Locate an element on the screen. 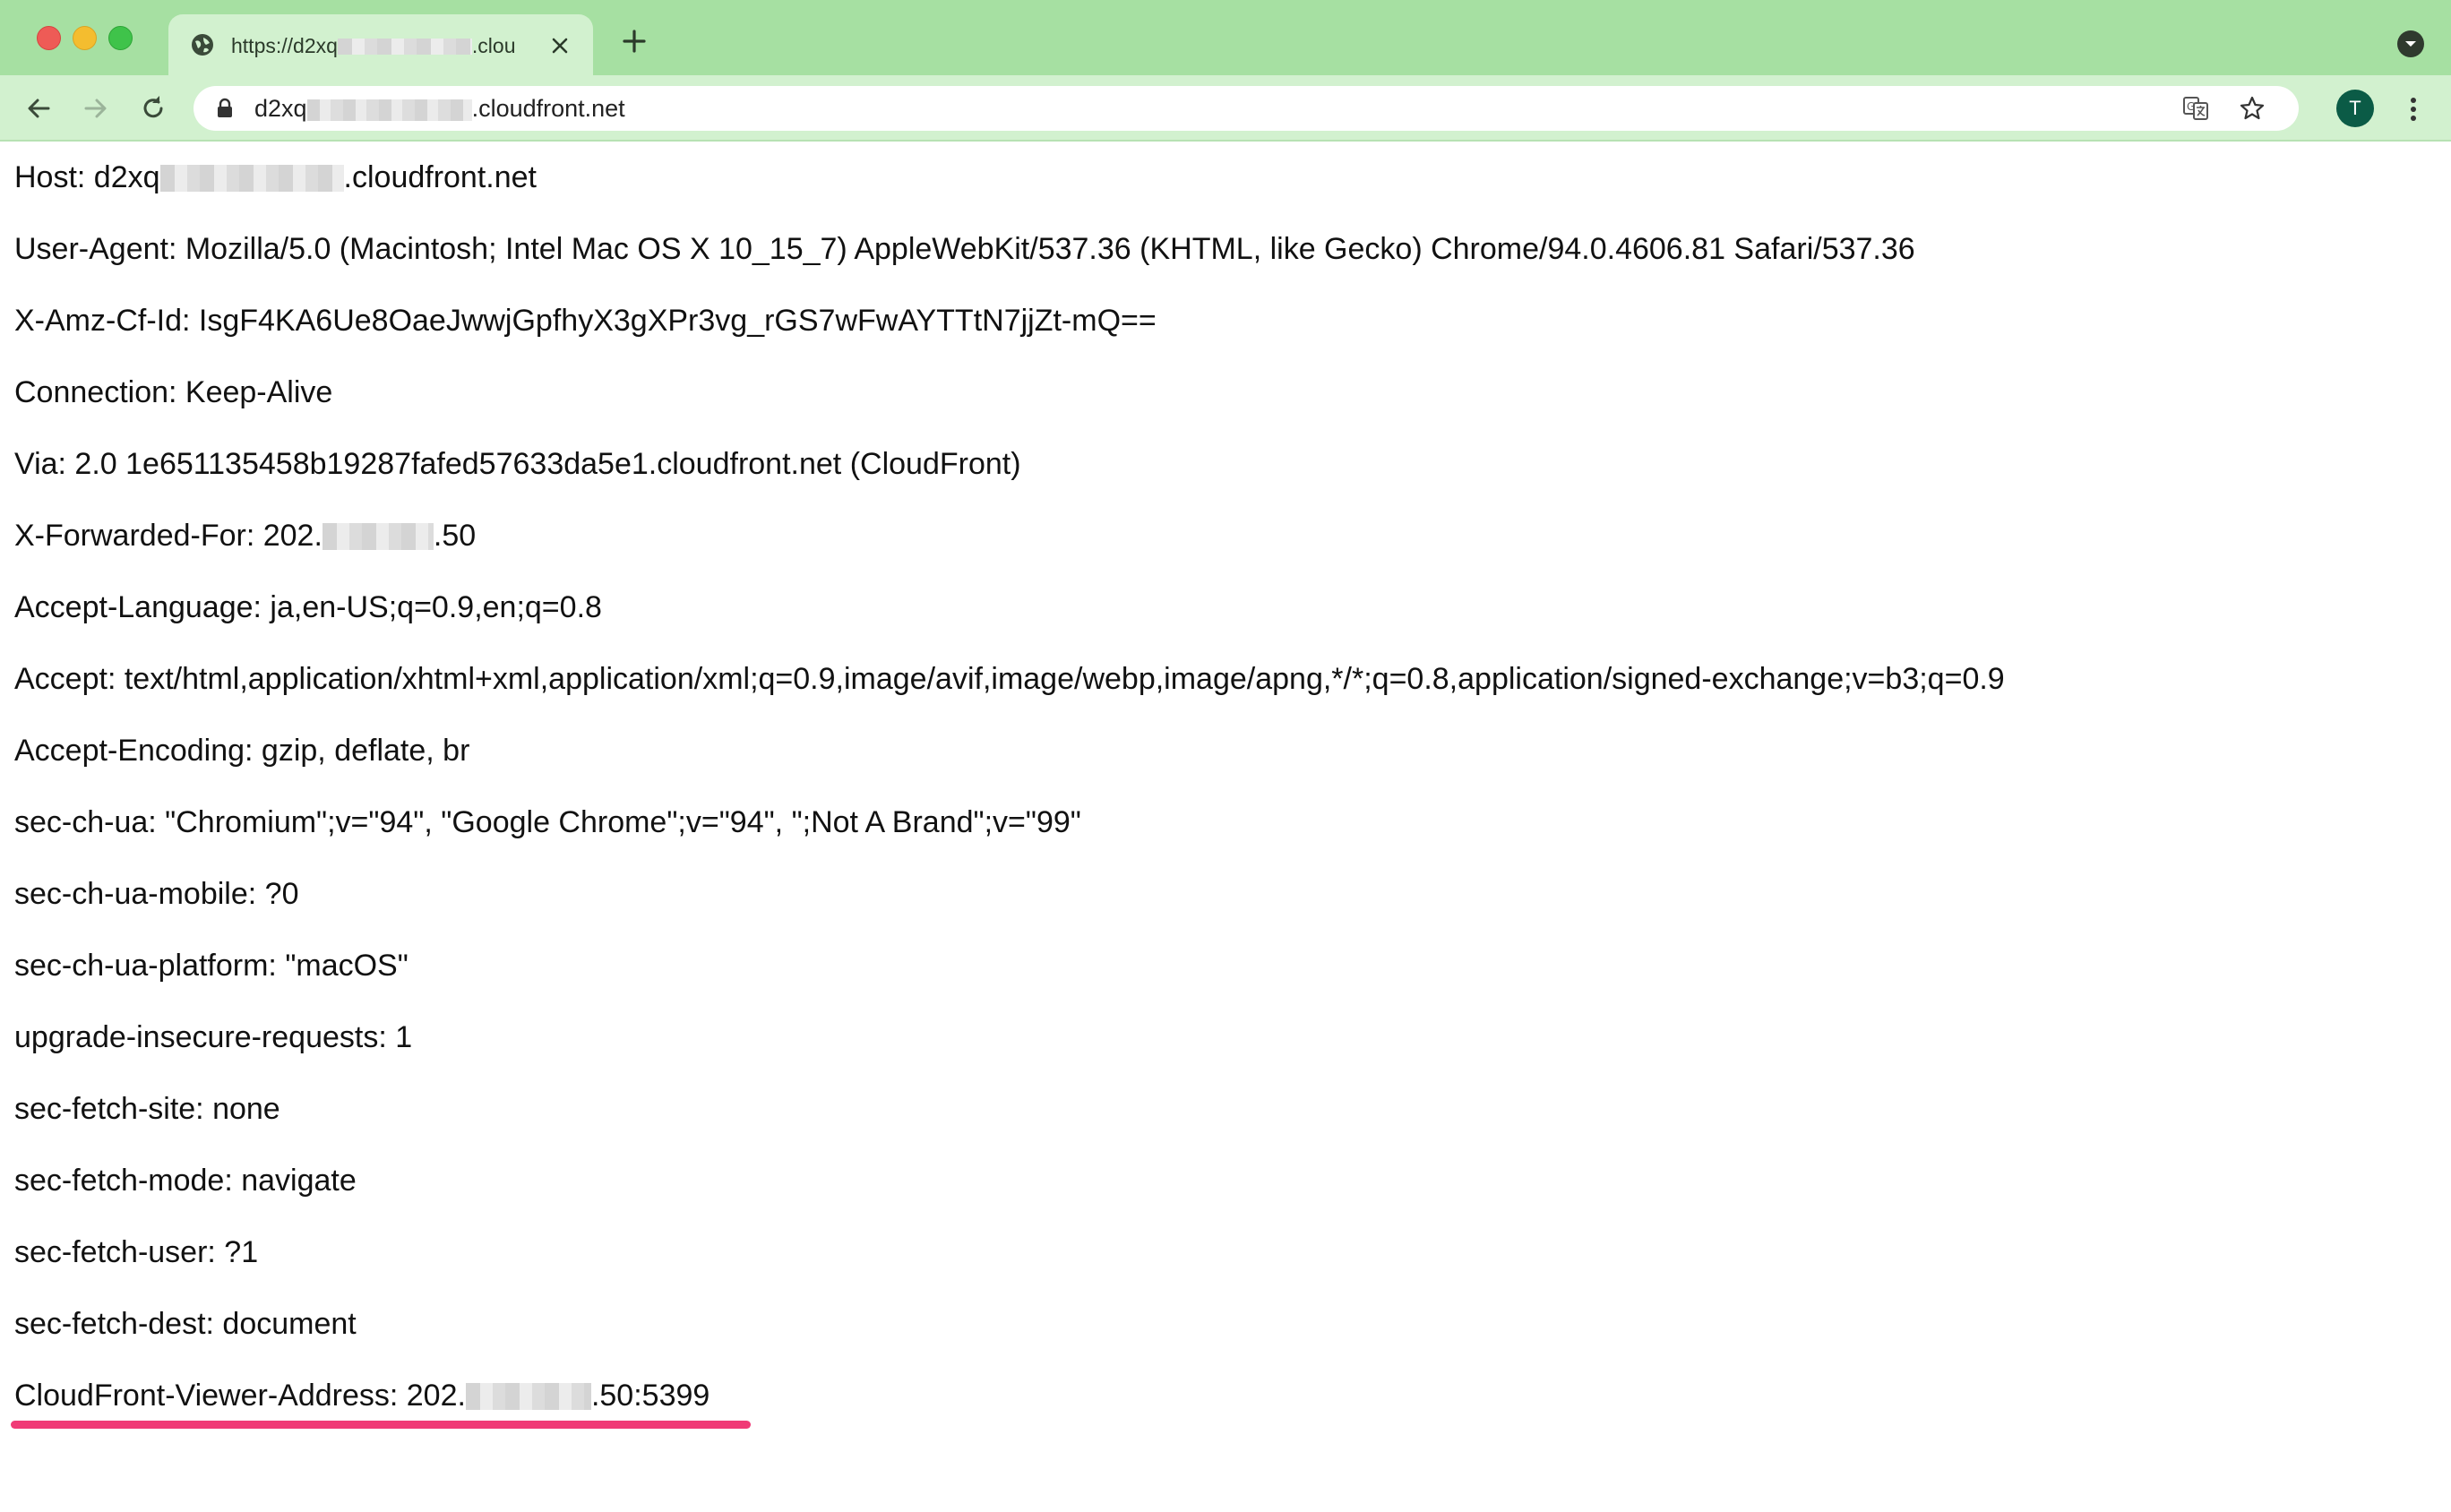 The width and height of the screenshot is (2451, 1512). arrow-left-icon is located at coordinates (39, 108).